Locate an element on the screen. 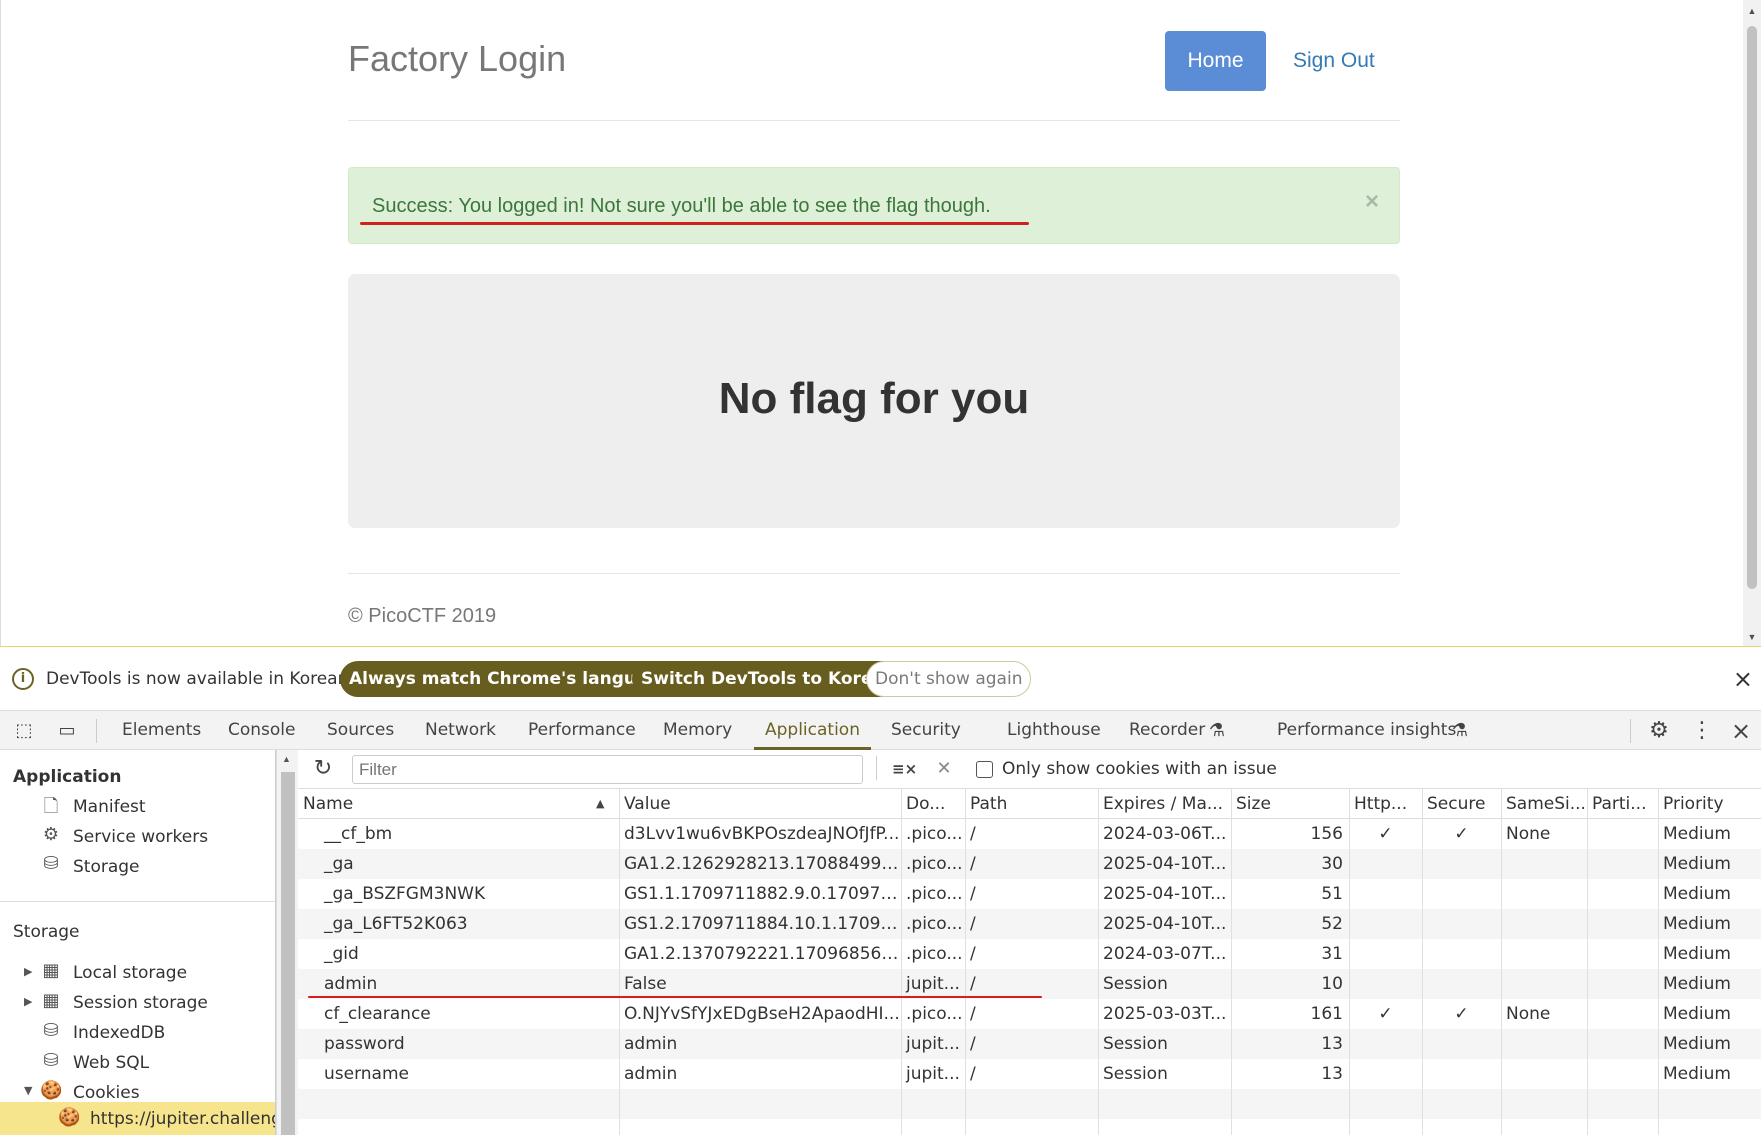  tab-security: Security is located at coordinates (926, 730).